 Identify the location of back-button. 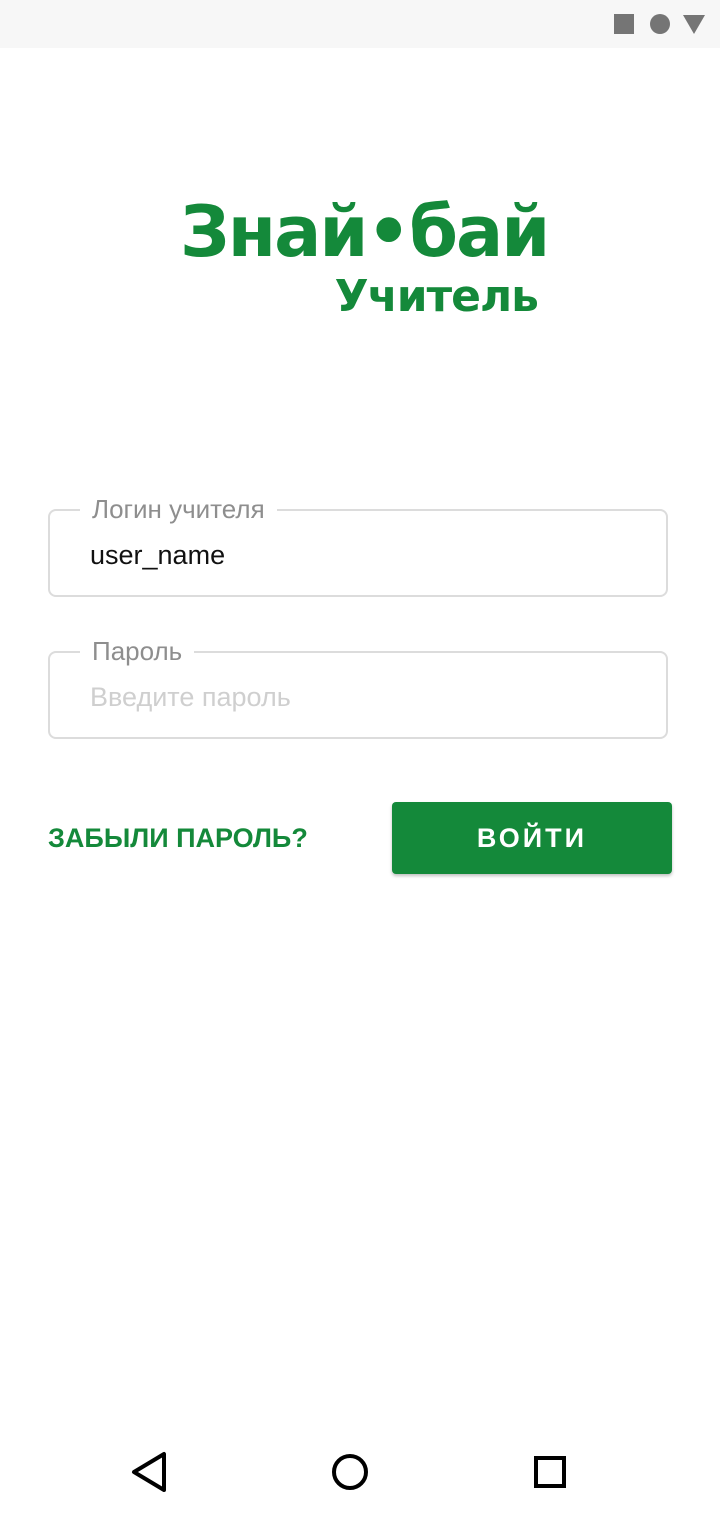
(150, 1472).